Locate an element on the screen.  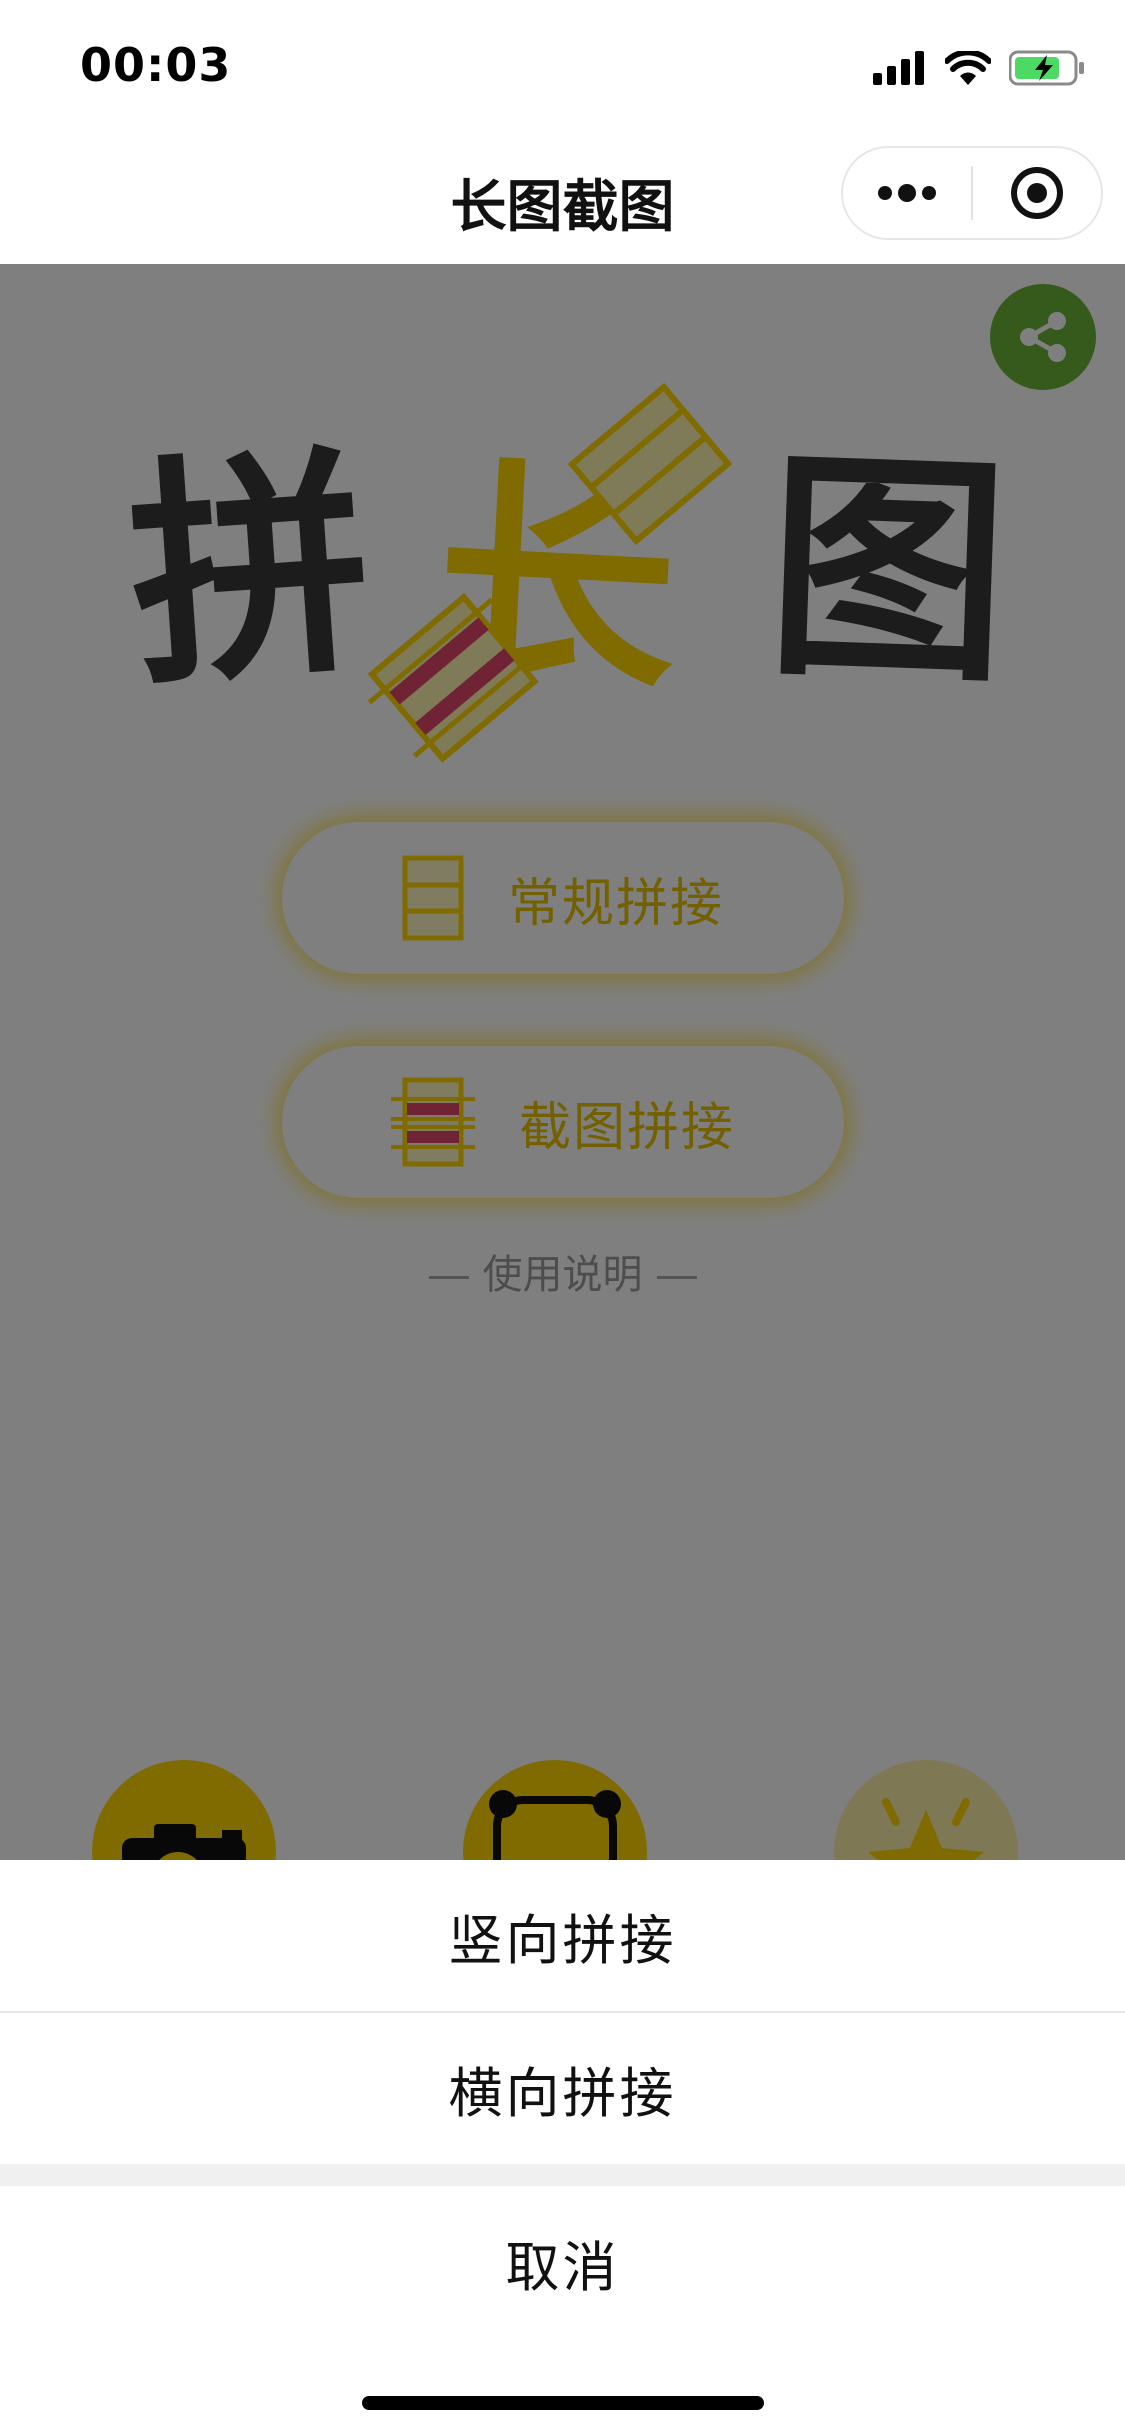
nav-bar: 长图截图 is located at coordinates (562, 198).